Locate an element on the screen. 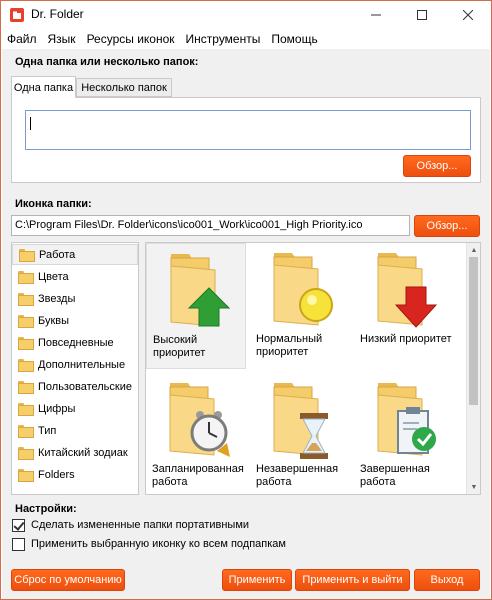 Image resolution: width=492 pixels, height=600 pixels. icon-label: Завершенная работа is located at coordinates (395, 475).